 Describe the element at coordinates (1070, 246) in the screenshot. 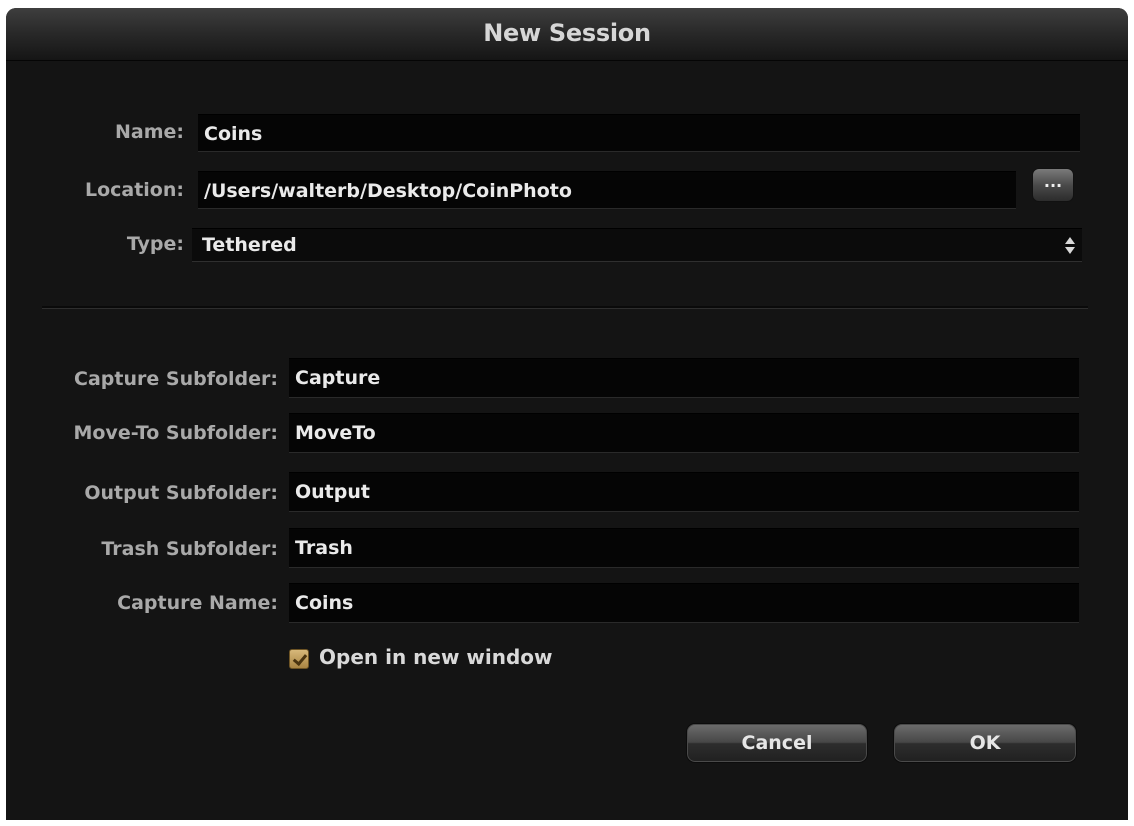

I see `up-down-stepper-icon` at that location.